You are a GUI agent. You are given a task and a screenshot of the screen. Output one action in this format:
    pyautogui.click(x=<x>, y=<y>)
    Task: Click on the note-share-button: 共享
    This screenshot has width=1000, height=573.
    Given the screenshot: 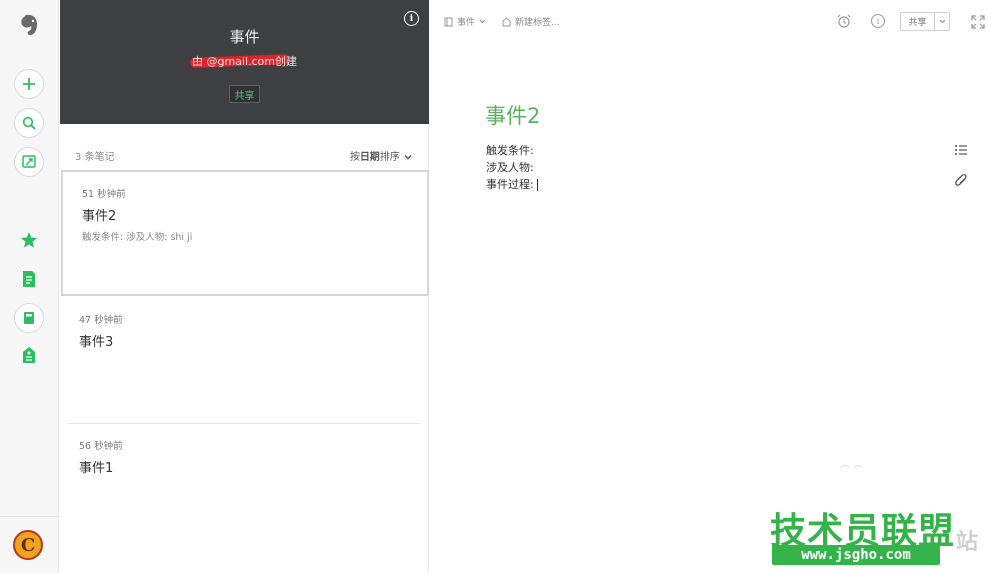 What is the action you would take?
    pyautogui.click(x=925, y=21)
    